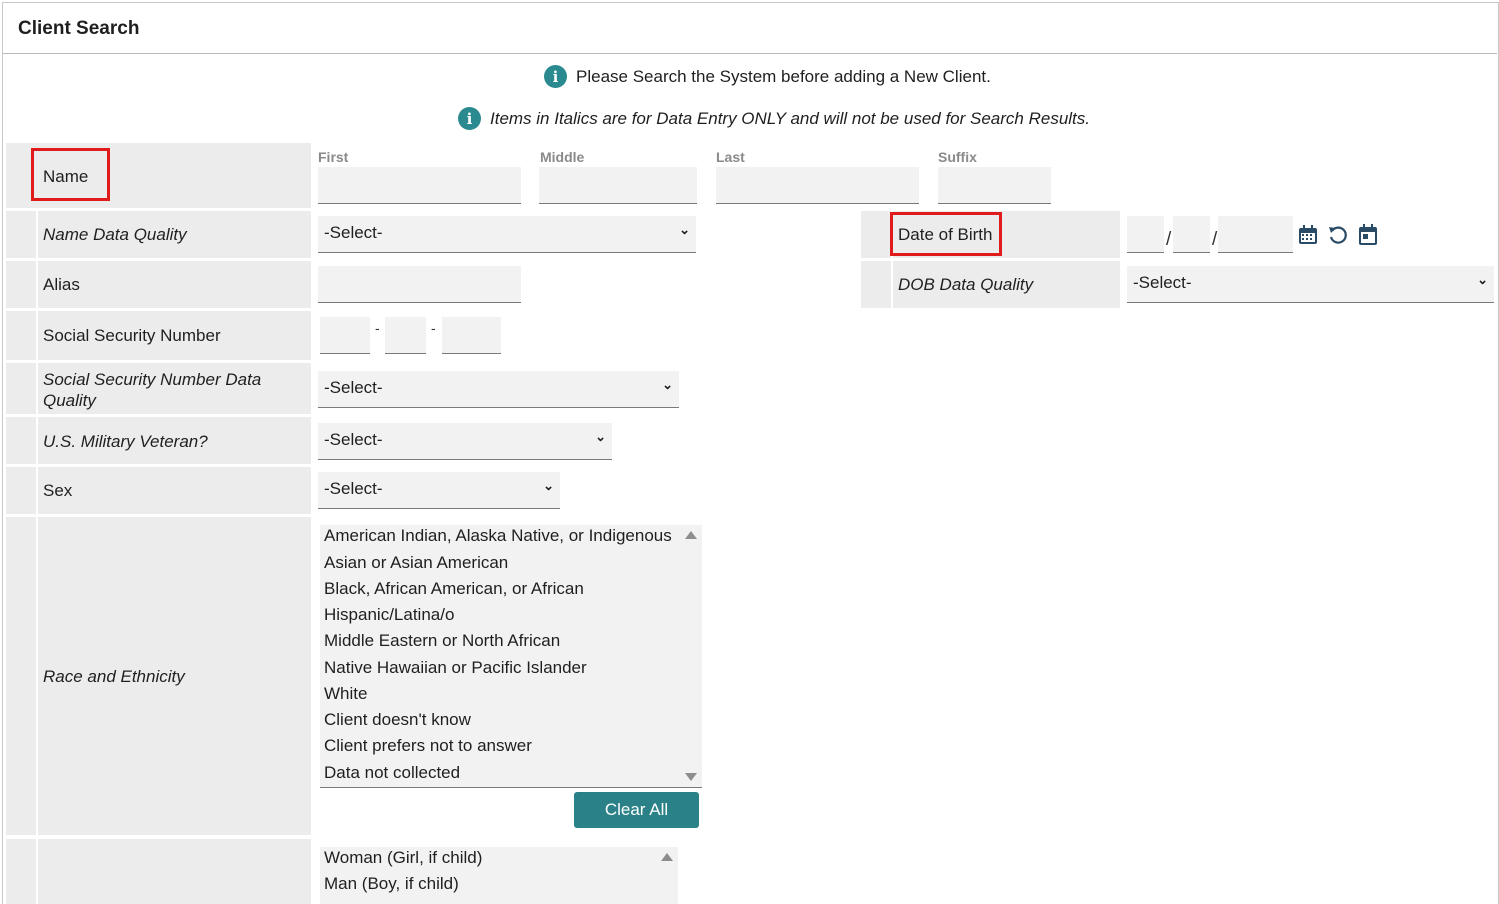 The height and width of the screenshot is (904, 1499). What do you see at coordinates (1191, 234) in the screenshot?
I see `dob-day-input` at bounding box center [1191, 234].